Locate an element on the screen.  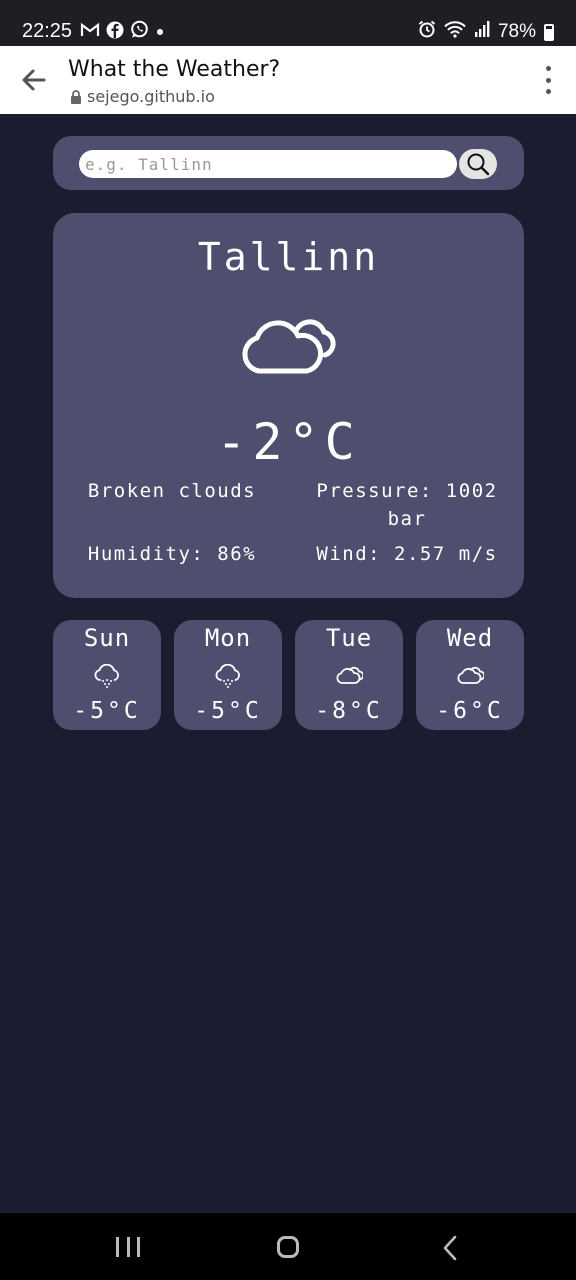
search-panel is located at coordinates (288, 163).